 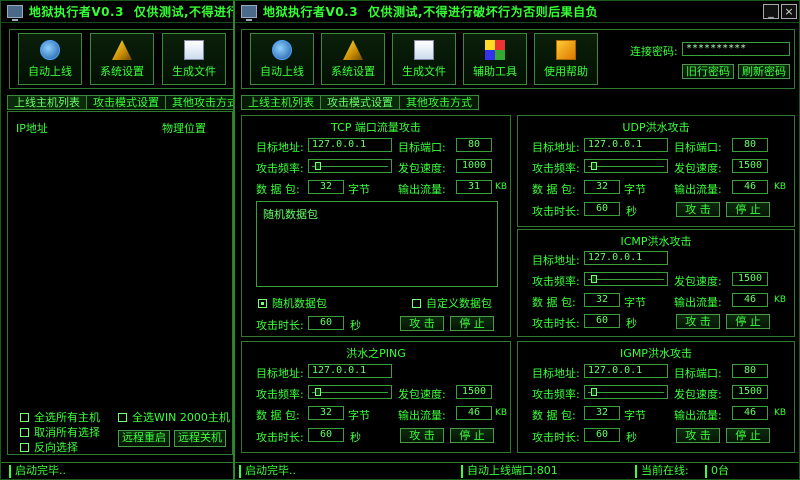 I want to click on tcp-duration-input: 60, so click(x=326, y=323).